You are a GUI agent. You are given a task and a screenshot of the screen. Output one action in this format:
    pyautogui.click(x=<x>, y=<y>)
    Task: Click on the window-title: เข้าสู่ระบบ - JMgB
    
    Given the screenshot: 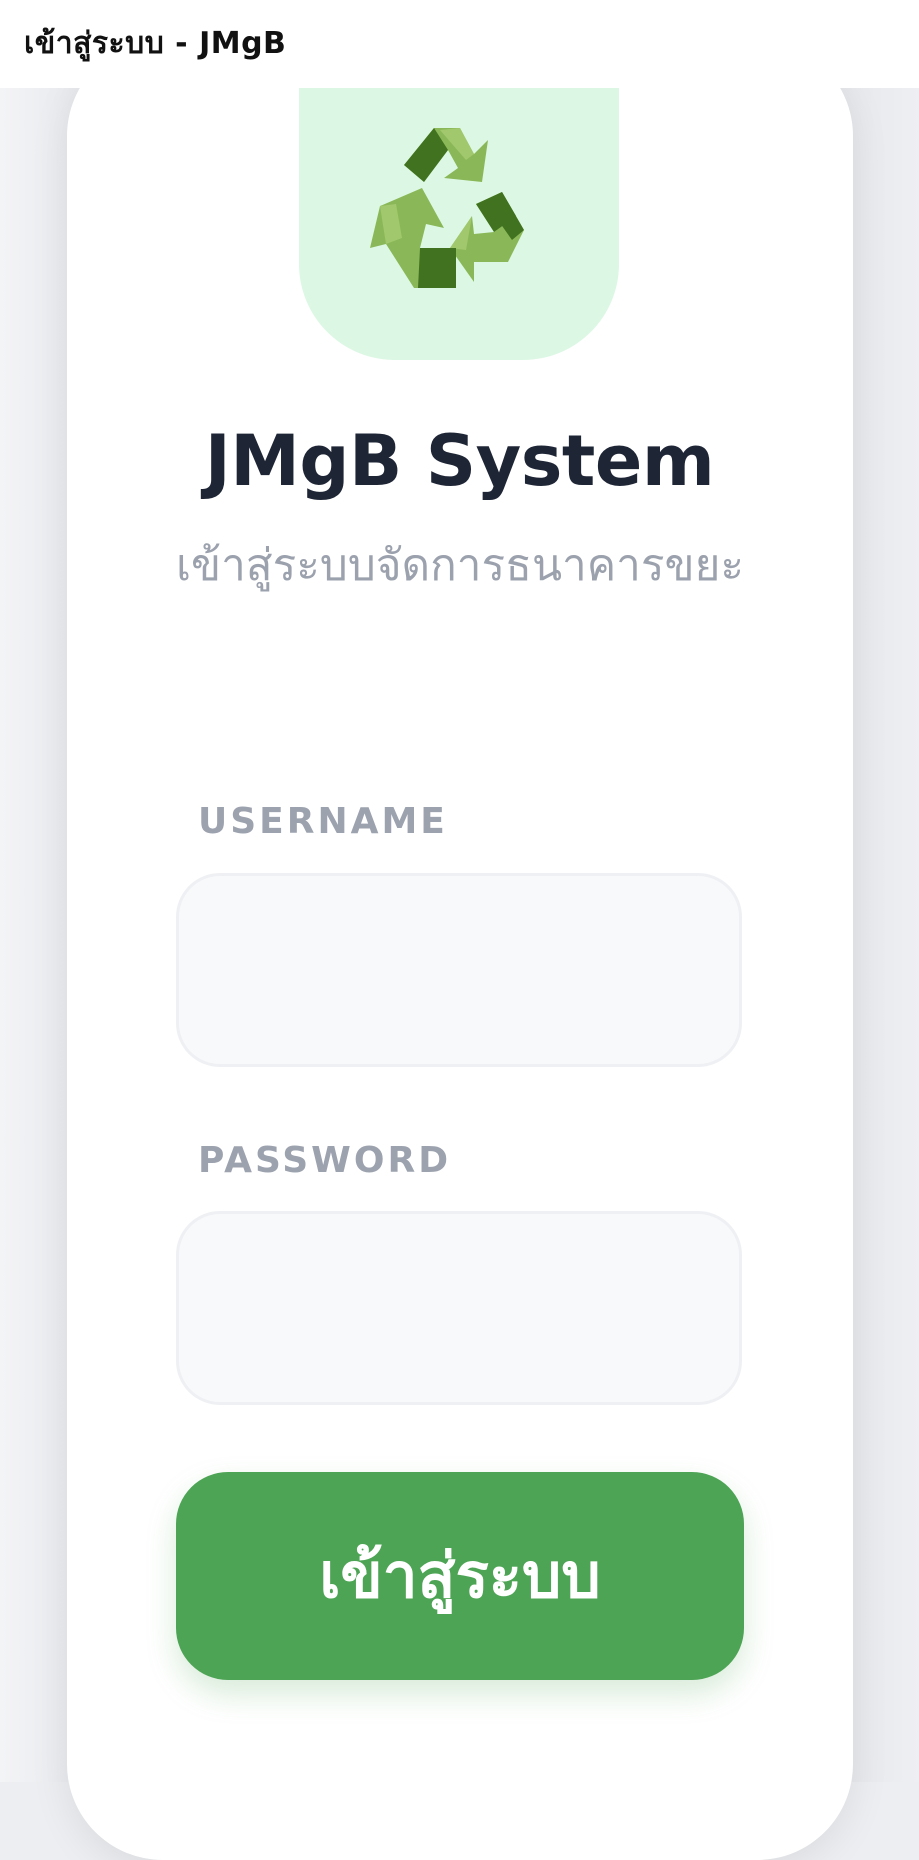 What is the action you would take?
    pyautogui.click(x=155, y=43)
    